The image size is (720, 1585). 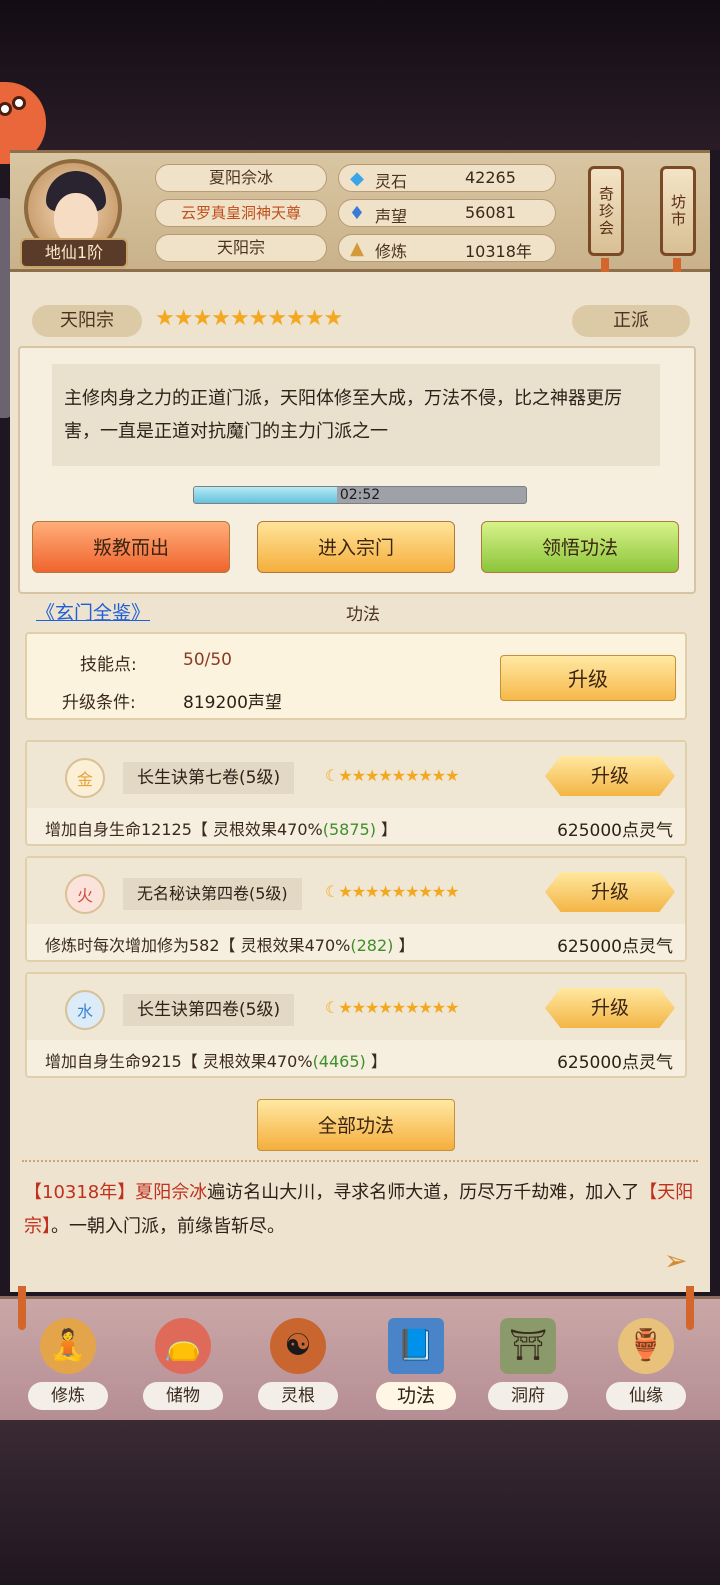 What do you see at coordinates (209, 1010) in the screenshot?
I see `gongfa-name: 长生诀第四卷(5级)` at bounding box center [209, 1010].